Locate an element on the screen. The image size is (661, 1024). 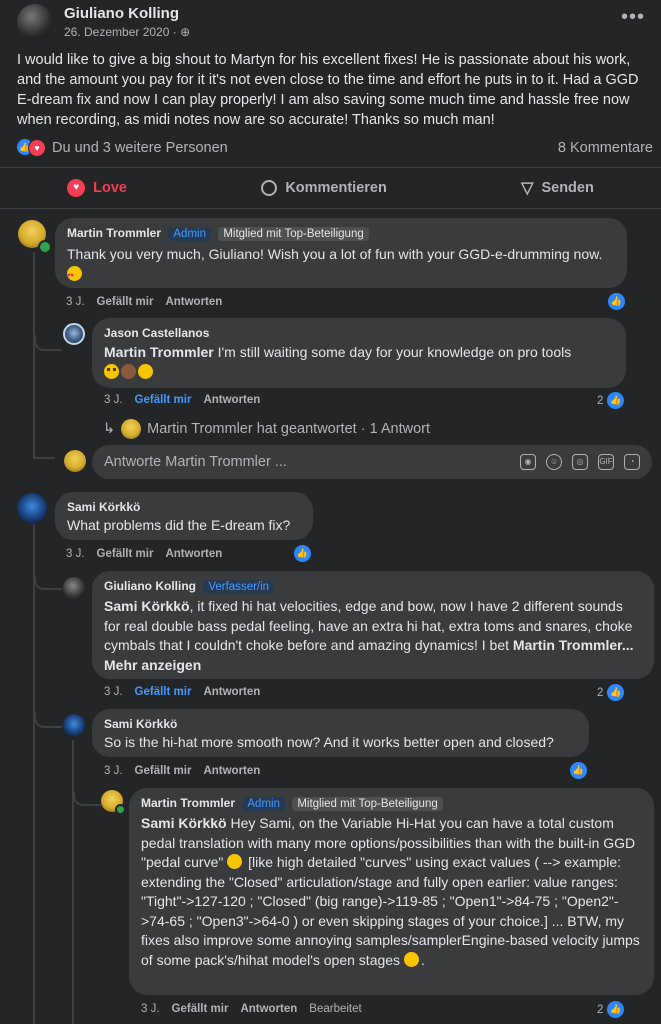
comment-meta: 3 J. Gefällt mir Antworten is located at coordinates (182, 400).